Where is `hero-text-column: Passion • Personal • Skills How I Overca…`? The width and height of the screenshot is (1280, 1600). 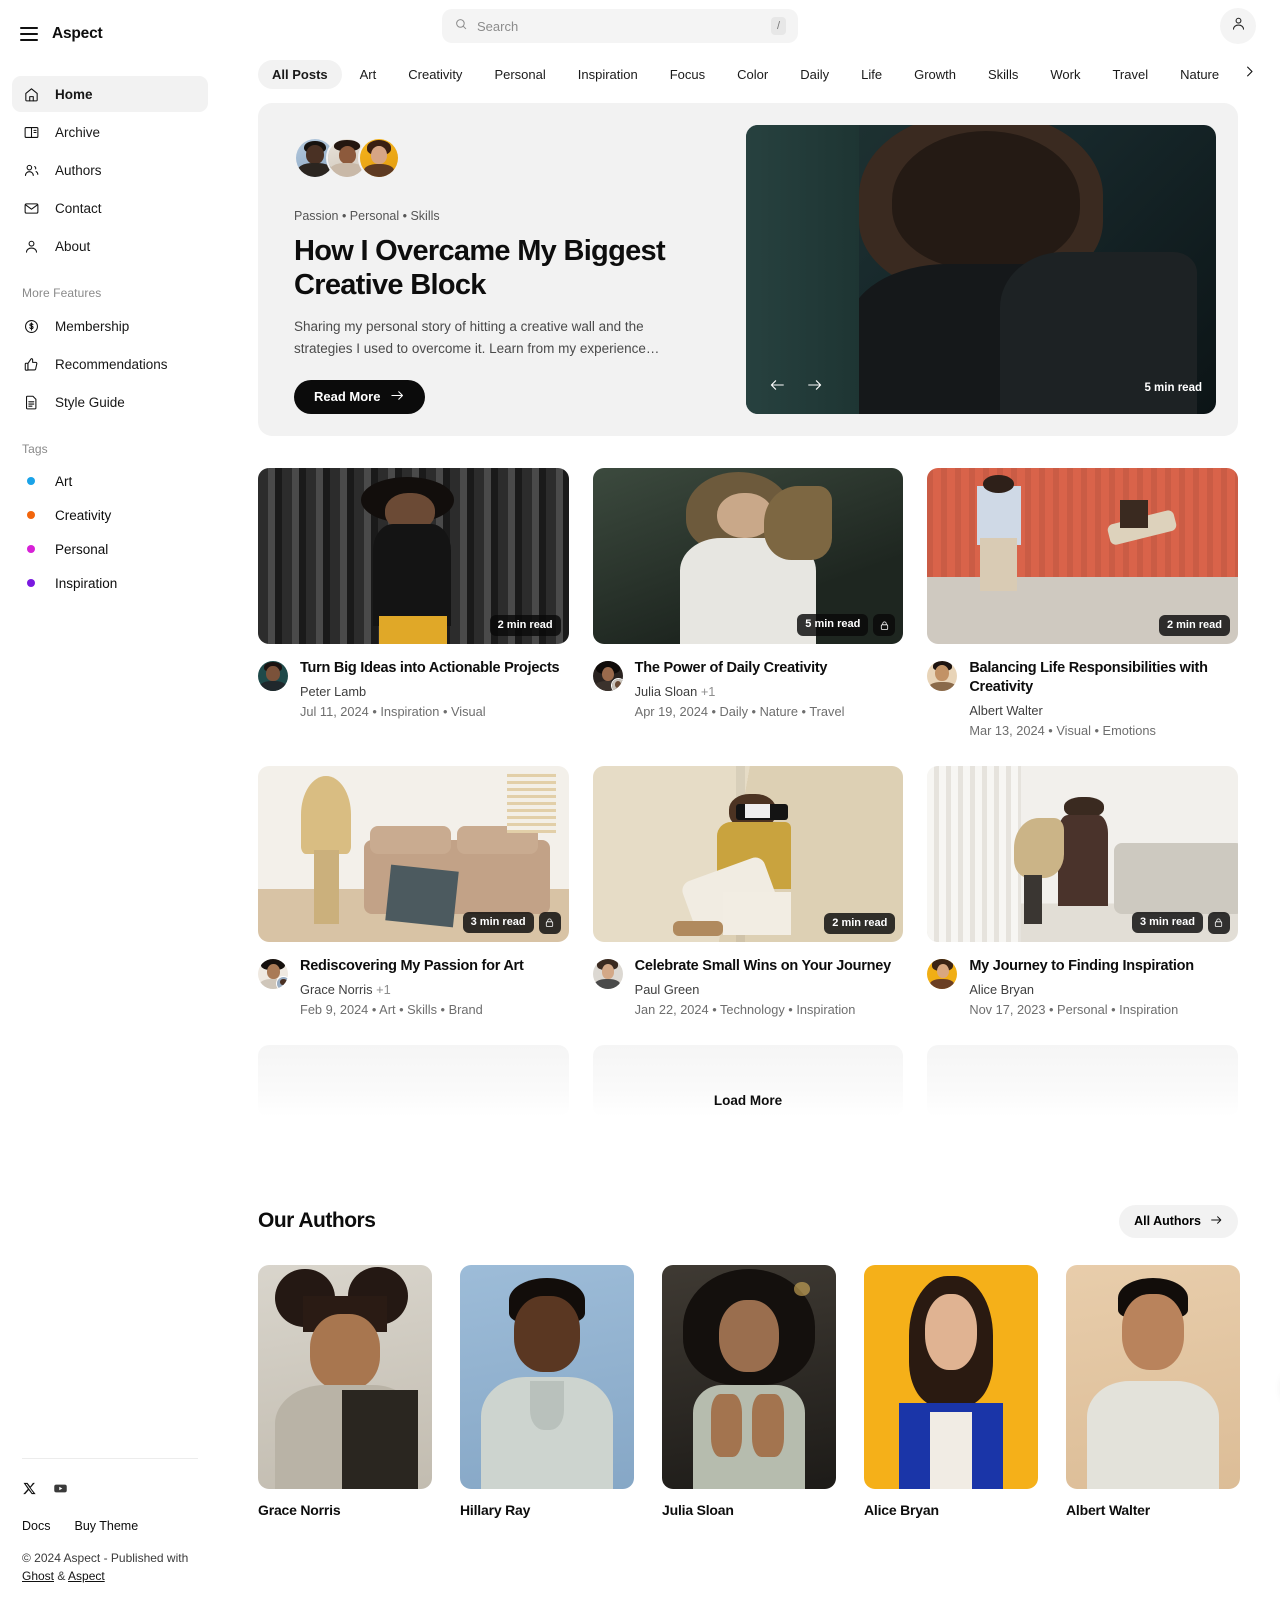 hero-text-column: Passion • Personal • Skills How I Overca… is located at coordinates (513, 269).